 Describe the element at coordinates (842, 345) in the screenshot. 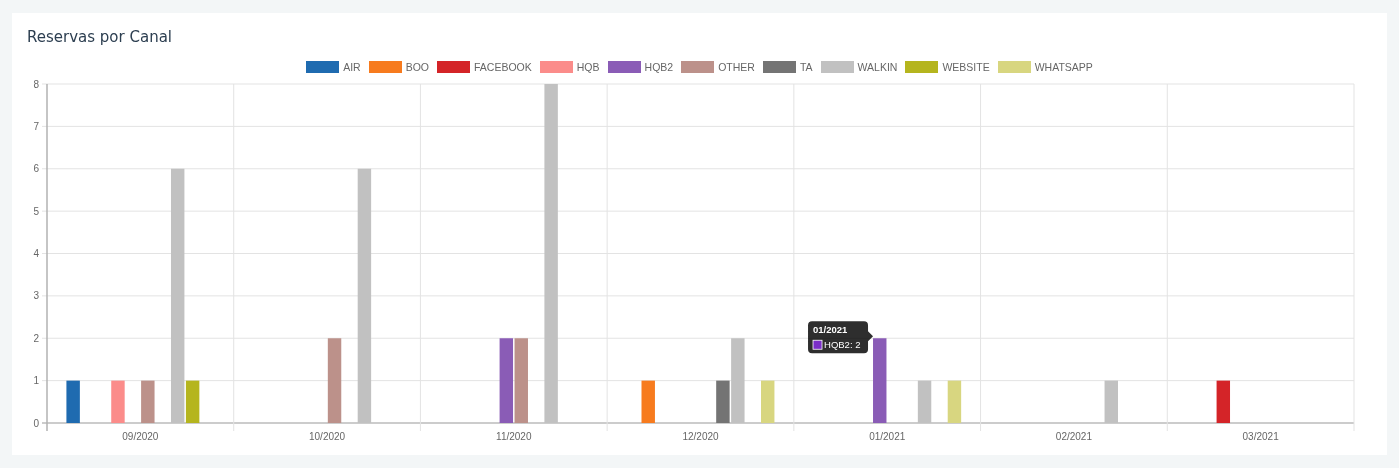

I see `tooltip-label: HQB2: 2` at that location.